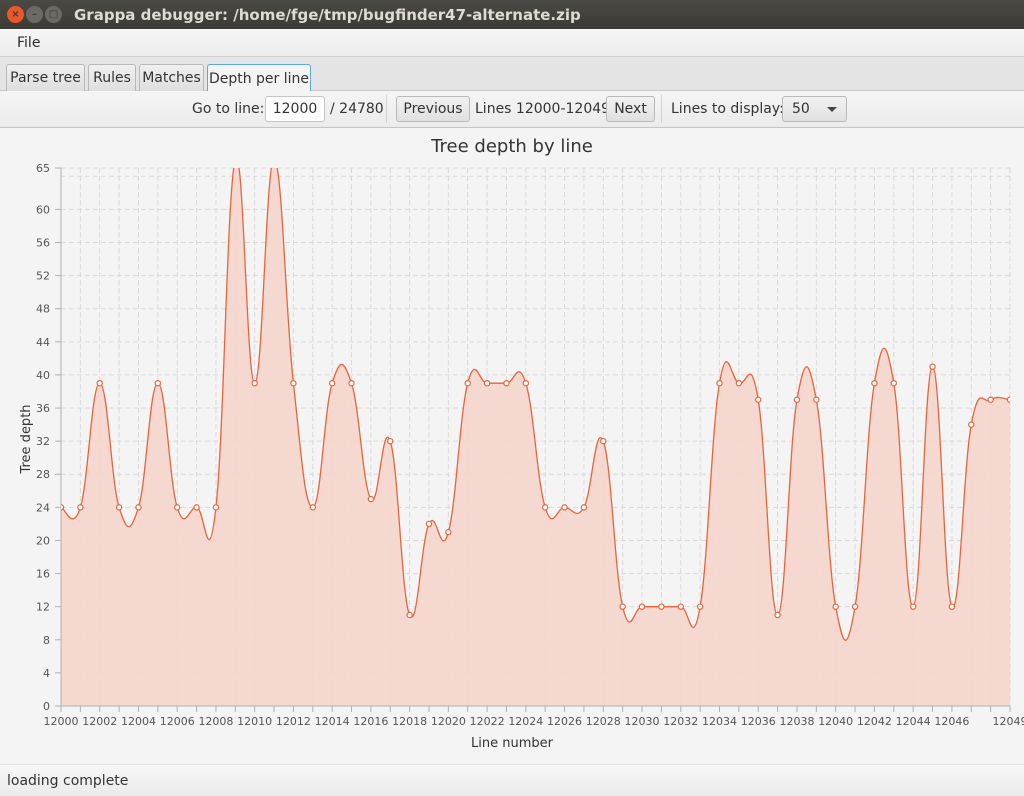 Image resolution: width=1024 pixels, height=796 pixels. Describe the element at coordinates (43, 574) in the screenshot. I see `y-tick-label: 16` at that location.